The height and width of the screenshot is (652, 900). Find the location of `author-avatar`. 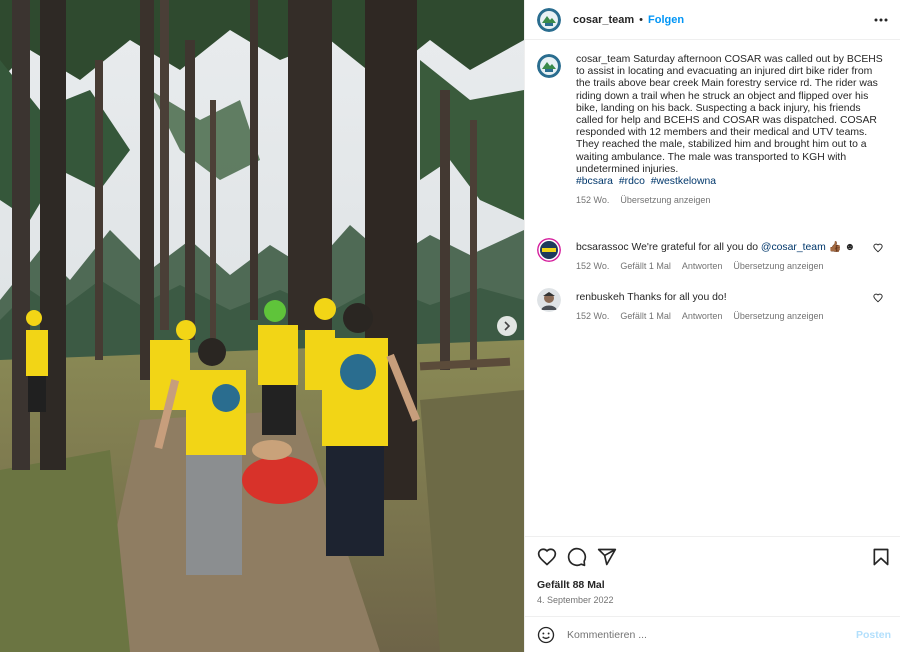

author-avatar is located at coordinates (549, 19).